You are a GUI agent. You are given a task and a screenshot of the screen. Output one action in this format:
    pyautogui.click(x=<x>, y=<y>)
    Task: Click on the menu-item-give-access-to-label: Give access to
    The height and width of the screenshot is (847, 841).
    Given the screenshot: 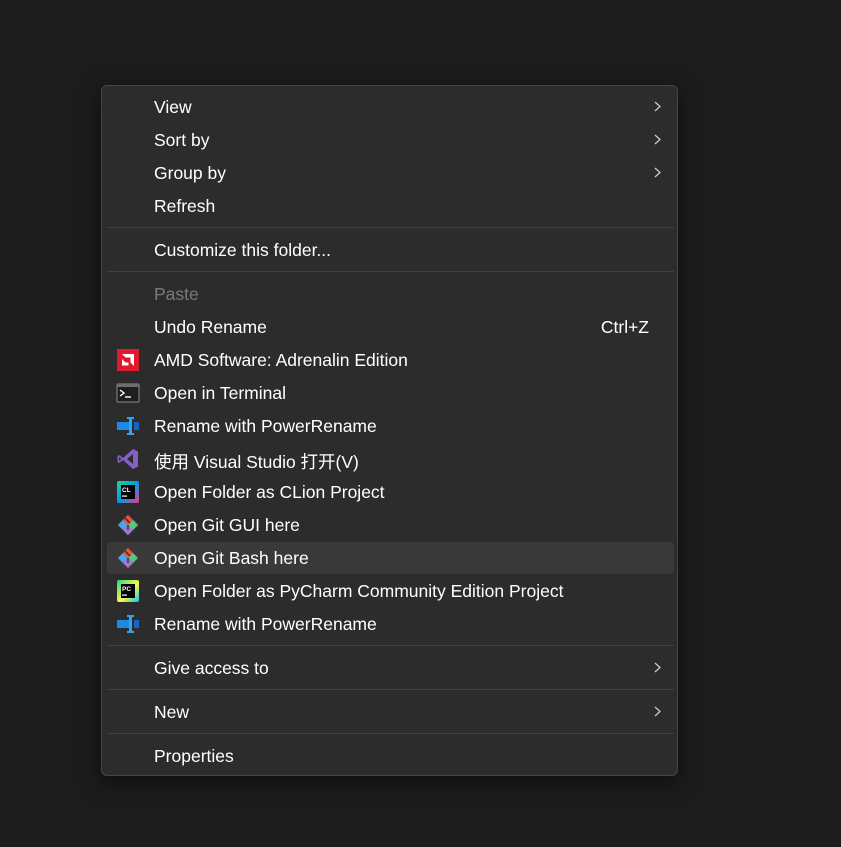 What is the action you would take?
    pyautogui.click(x=211, y=668)
    